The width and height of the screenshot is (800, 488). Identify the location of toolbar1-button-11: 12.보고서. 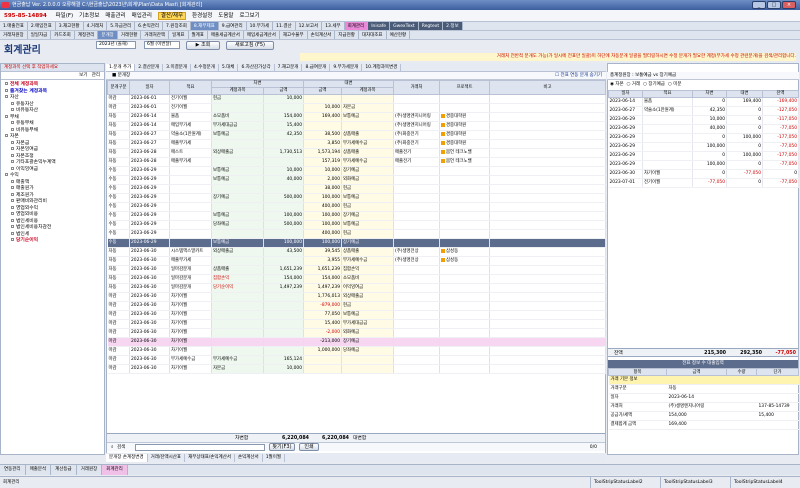
(309, 26).